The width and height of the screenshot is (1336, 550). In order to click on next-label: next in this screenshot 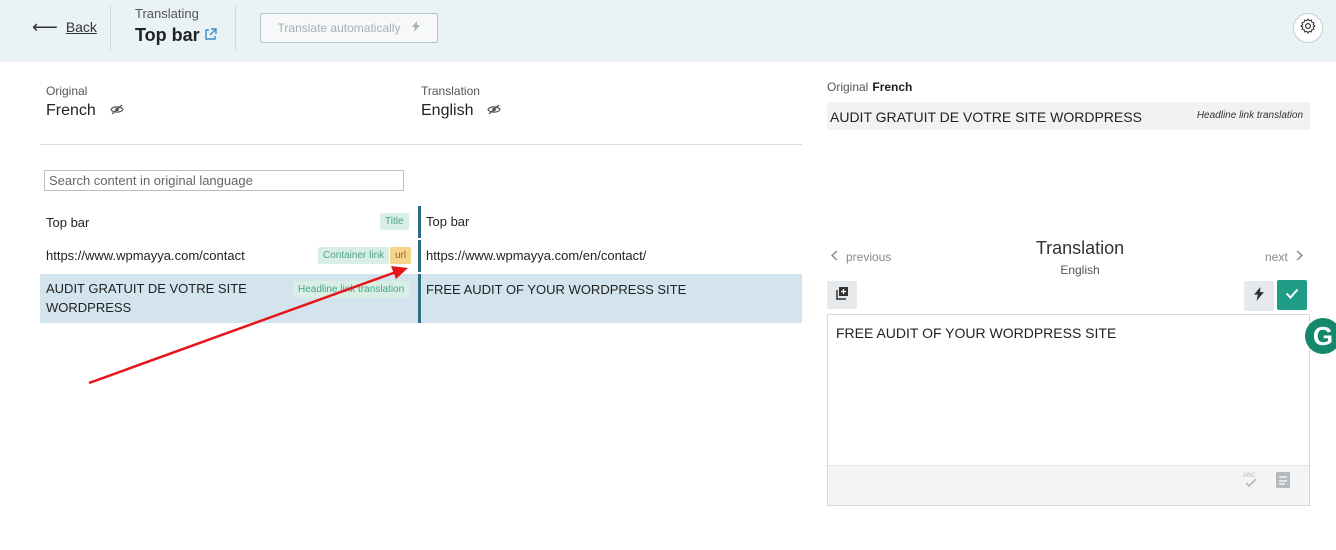, I will do `click(1276, 257)`.